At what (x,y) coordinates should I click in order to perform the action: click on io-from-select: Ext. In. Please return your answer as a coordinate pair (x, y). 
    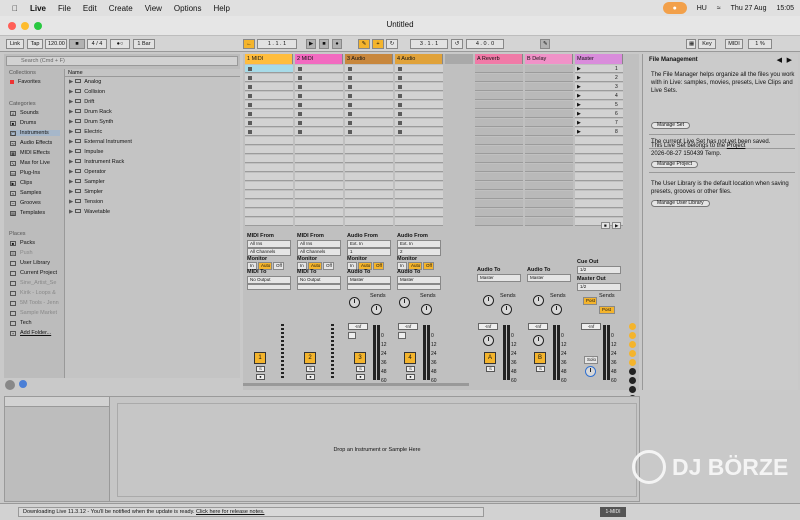
    Looking at the image, I should click on (369, 244).